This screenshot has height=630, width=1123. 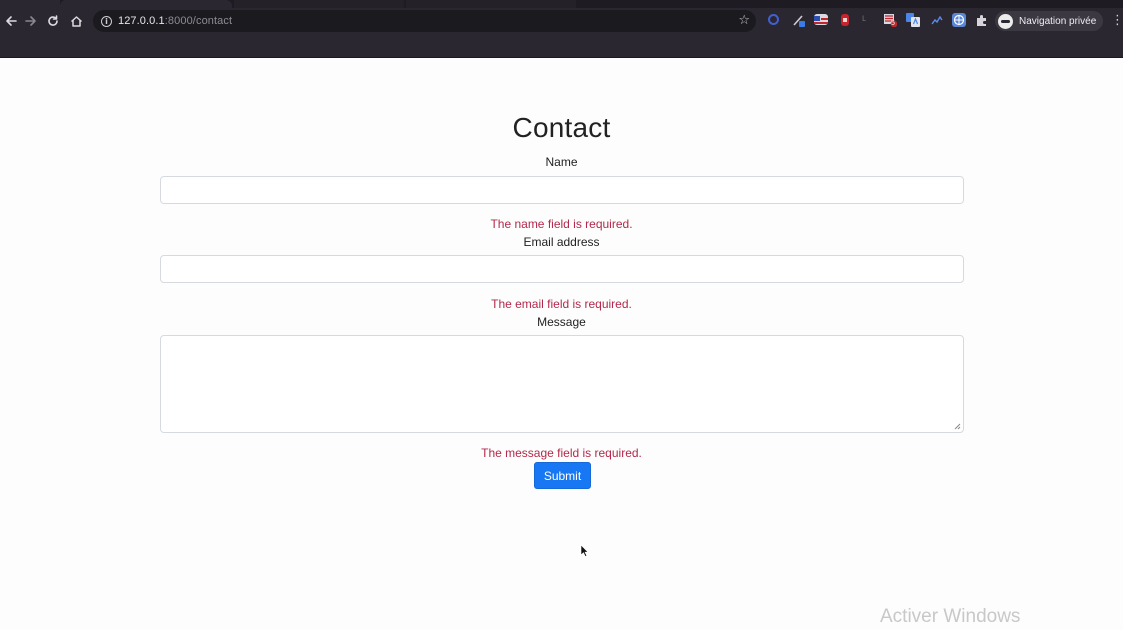 I want to click on extensions-puzzle-icon, so click(x=982, y=20).